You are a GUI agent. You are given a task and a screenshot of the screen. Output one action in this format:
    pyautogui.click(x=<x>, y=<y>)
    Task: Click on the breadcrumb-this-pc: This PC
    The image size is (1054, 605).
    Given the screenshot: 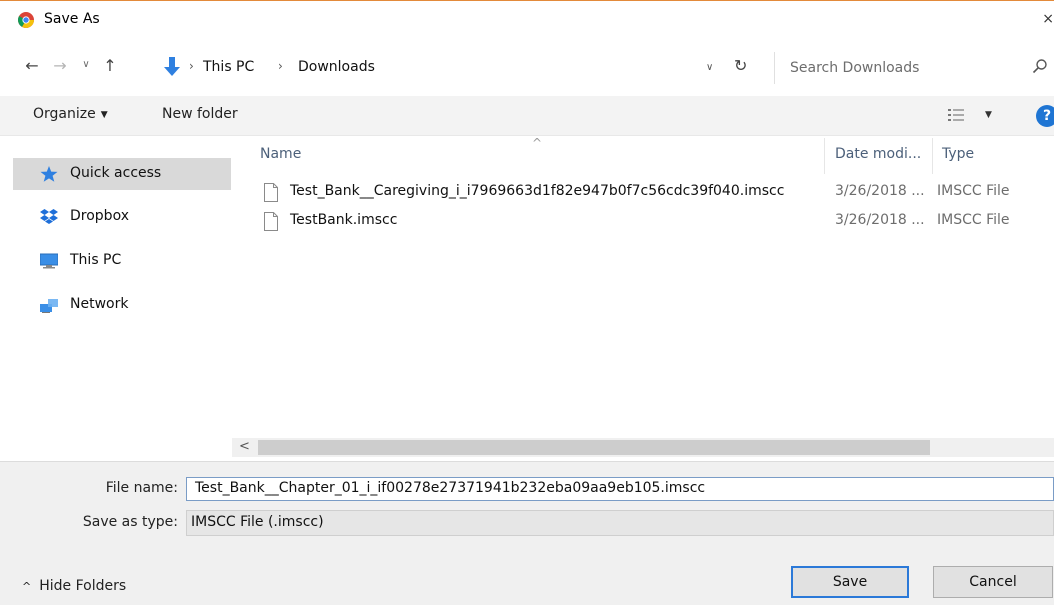 What is the action you would take?
    pyautogui.click(x=228, y=67)
    